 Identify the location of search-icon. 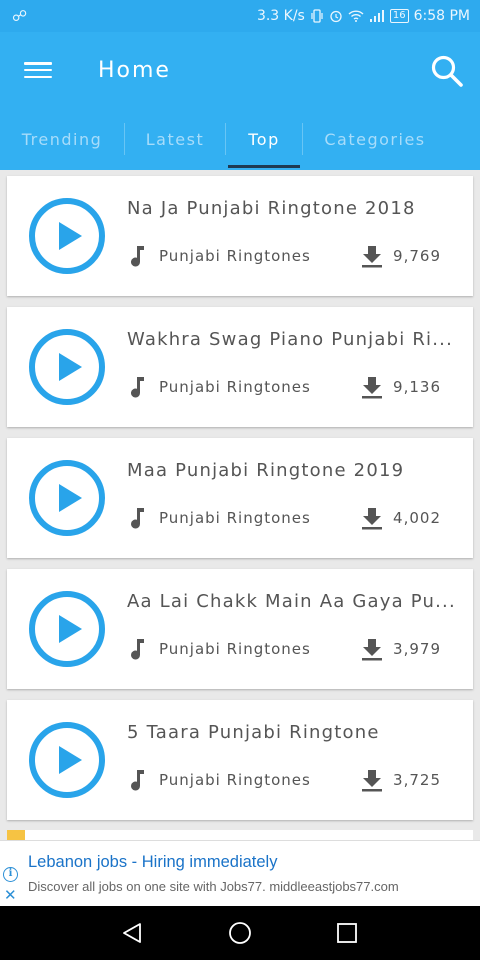
(447, 71).